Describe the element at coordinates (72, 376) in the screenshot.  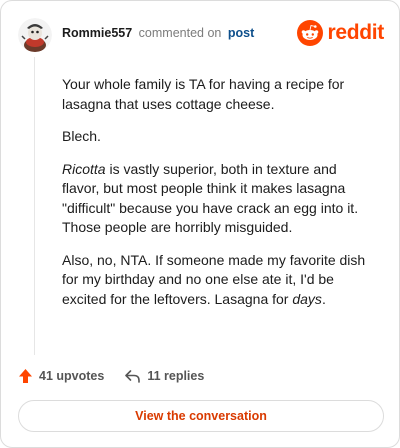
I see `upvote-count: 41 upvotes` at that location.